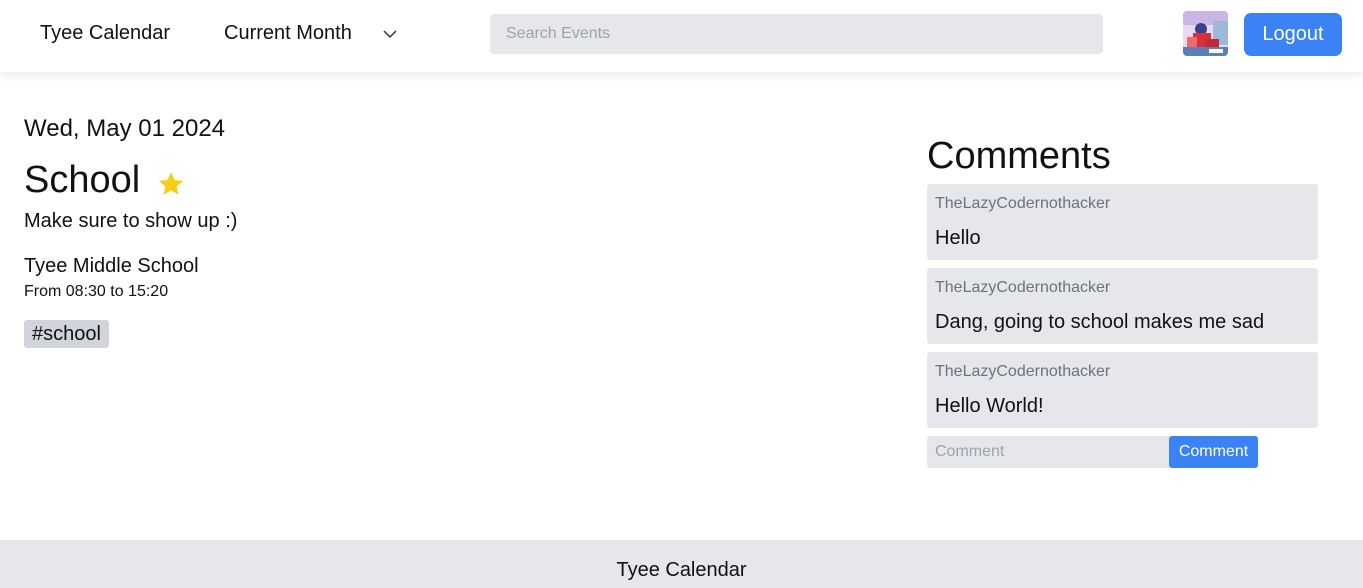 This screenshot has height=588, width=1363. Describe the element at coordinates (66, 334) in the screenshot. I see `event-tag: #school` at that location.